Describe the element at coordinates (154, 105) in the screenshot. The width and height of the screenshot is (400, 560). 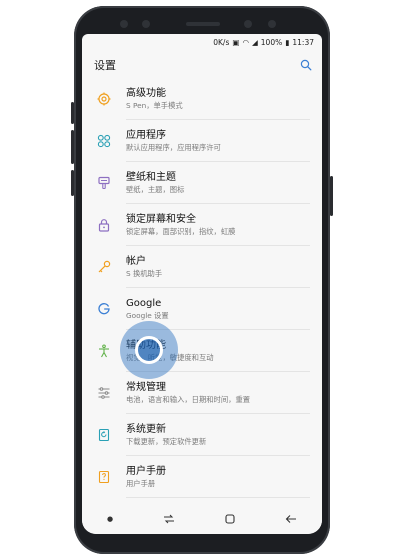
I see `item-subtitle: S Pen，单手模式` at that location.